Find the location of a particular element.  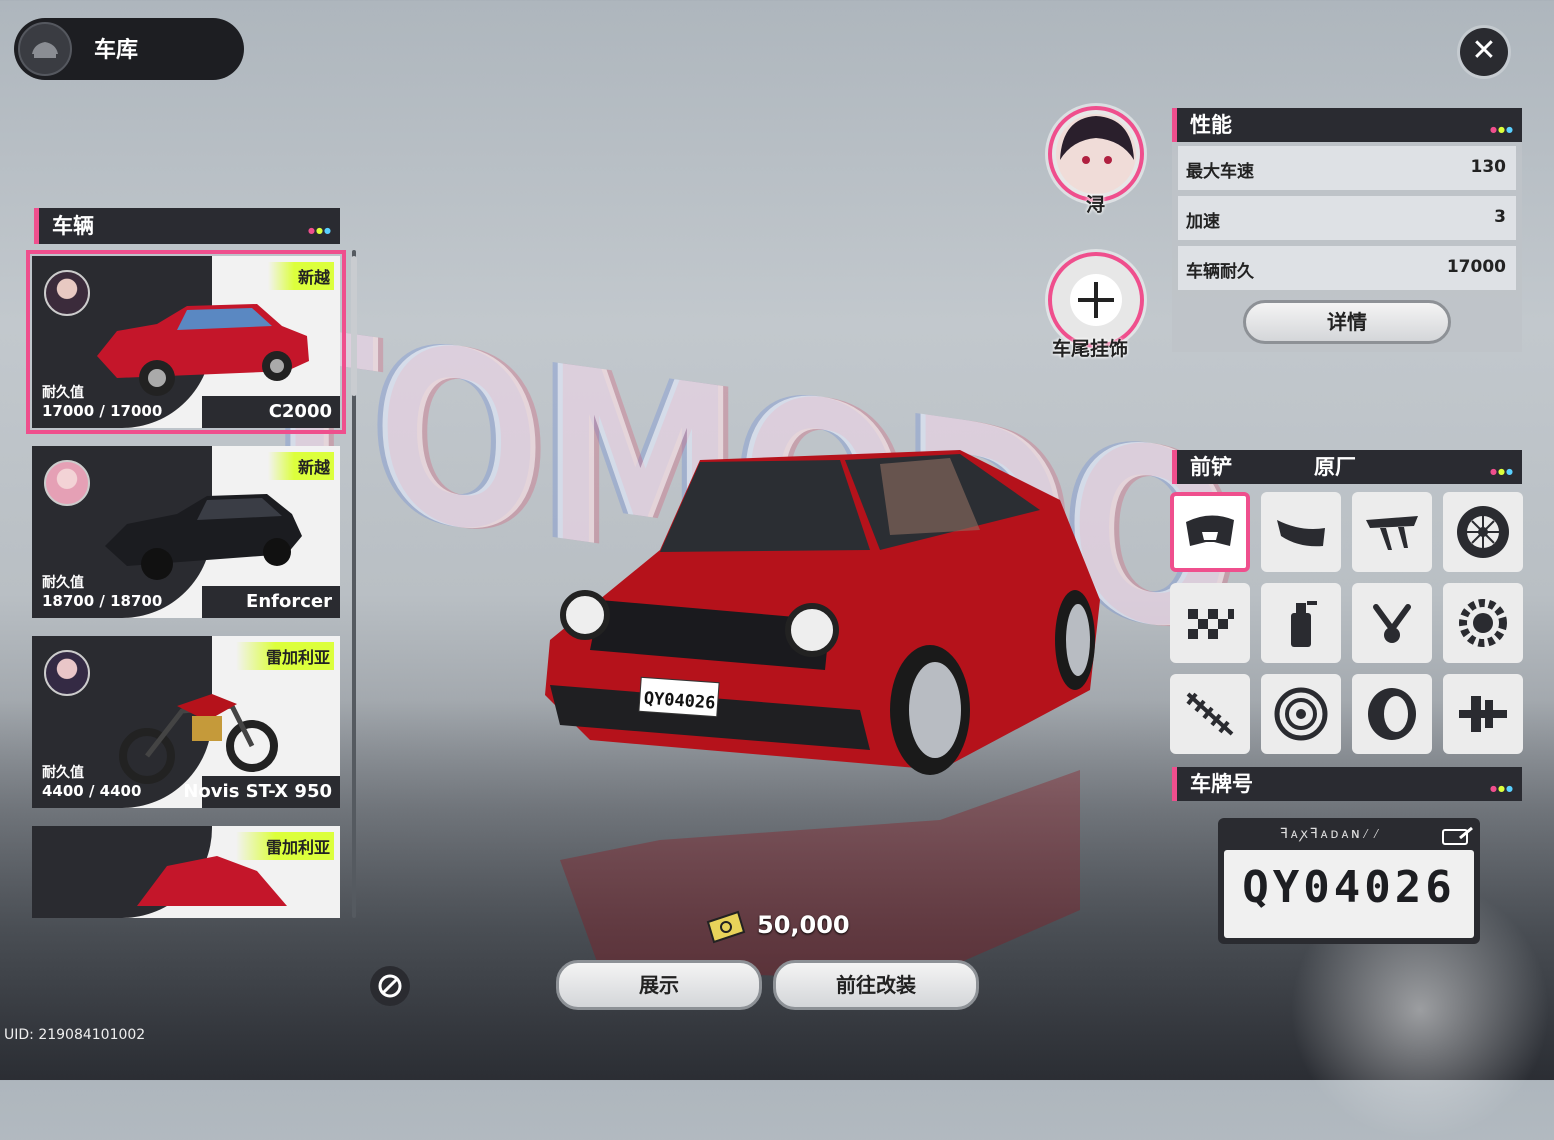

vehicle-name: Enforcer is located at coordinates (289, 601).